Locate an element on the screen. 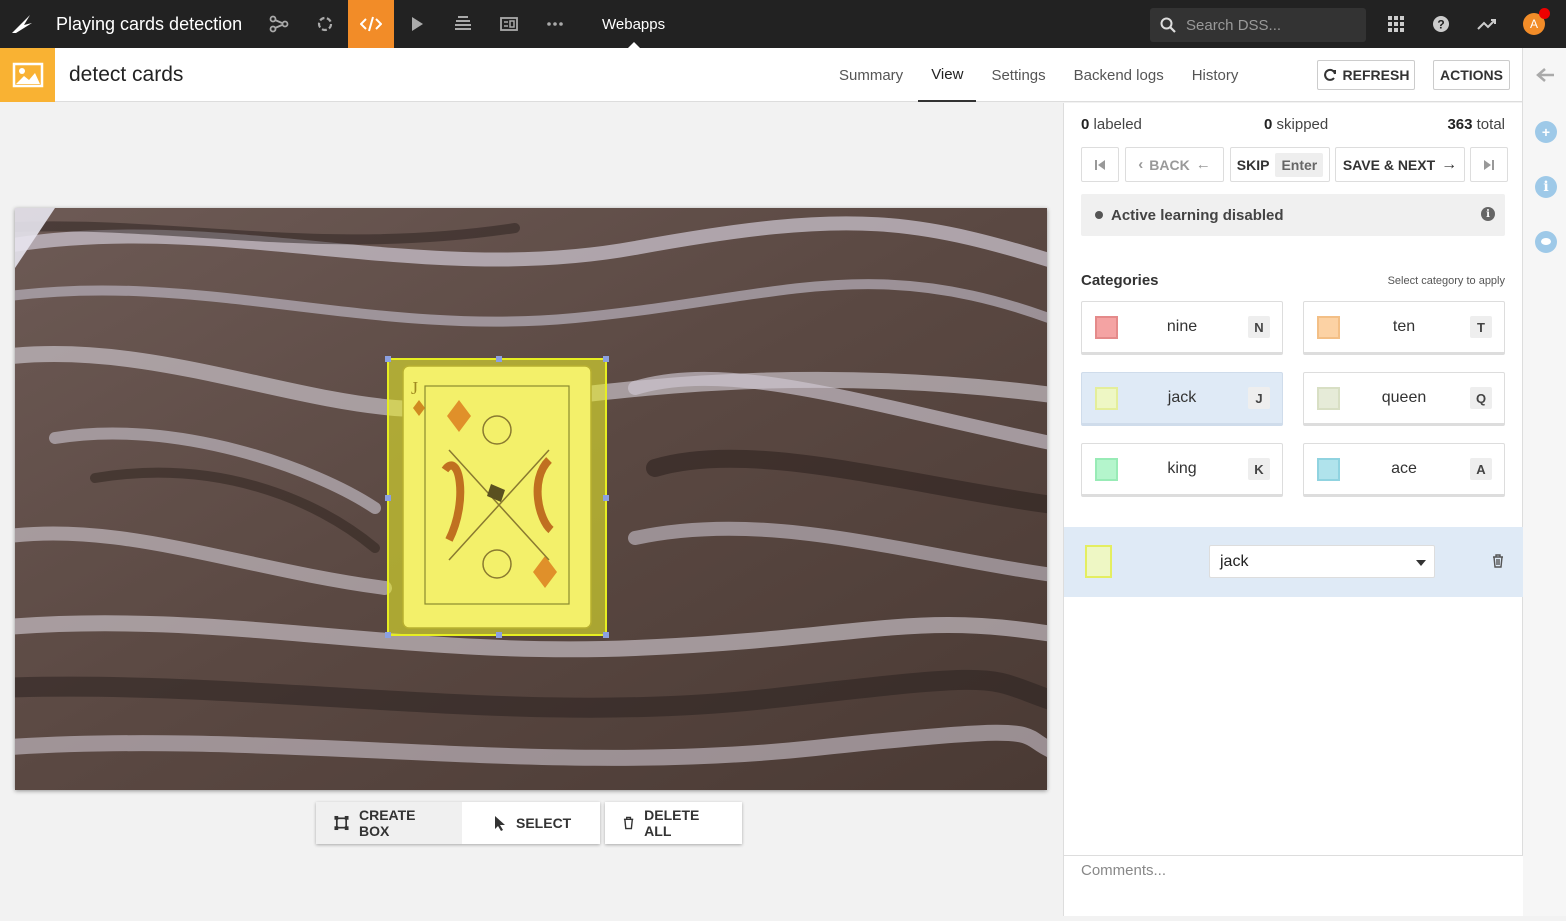 The image size is (1566, 921). last-button is located at coordinates (1489, 164).